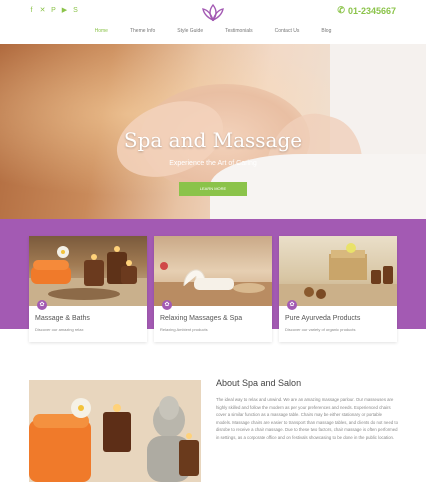 The height and width of the screenshot is (482, 426). Describe the element at coordinates (31, 10) in the screenshot. I see `facebook-icon: f` at that location.